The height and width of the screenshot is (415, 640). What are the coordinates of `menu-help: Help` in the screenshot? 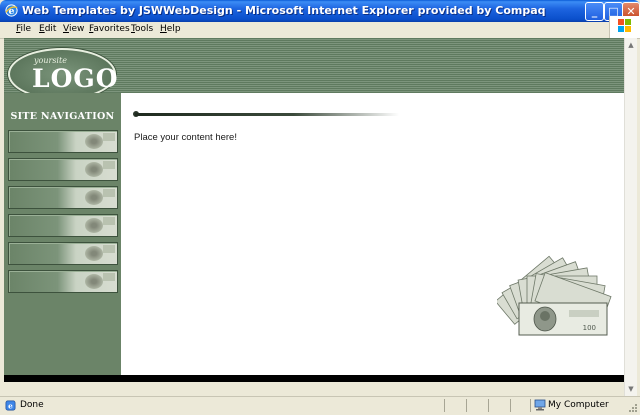 It's located at (170, 29).